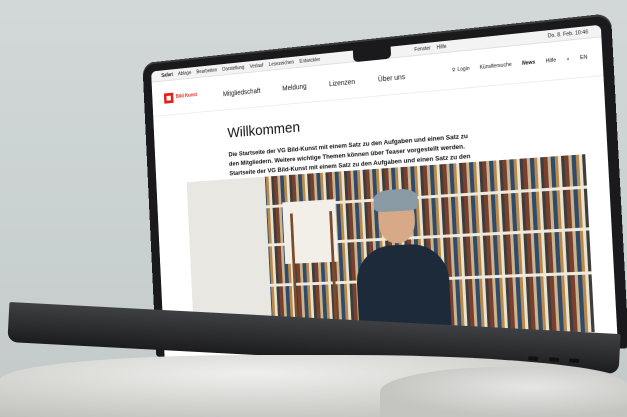 The width and height of the screenshot is (627, 417). Describe the element at coordinates (281, 63) in the screenshot. I see `menu-lesezeichen: Lesezeichen` at that location.